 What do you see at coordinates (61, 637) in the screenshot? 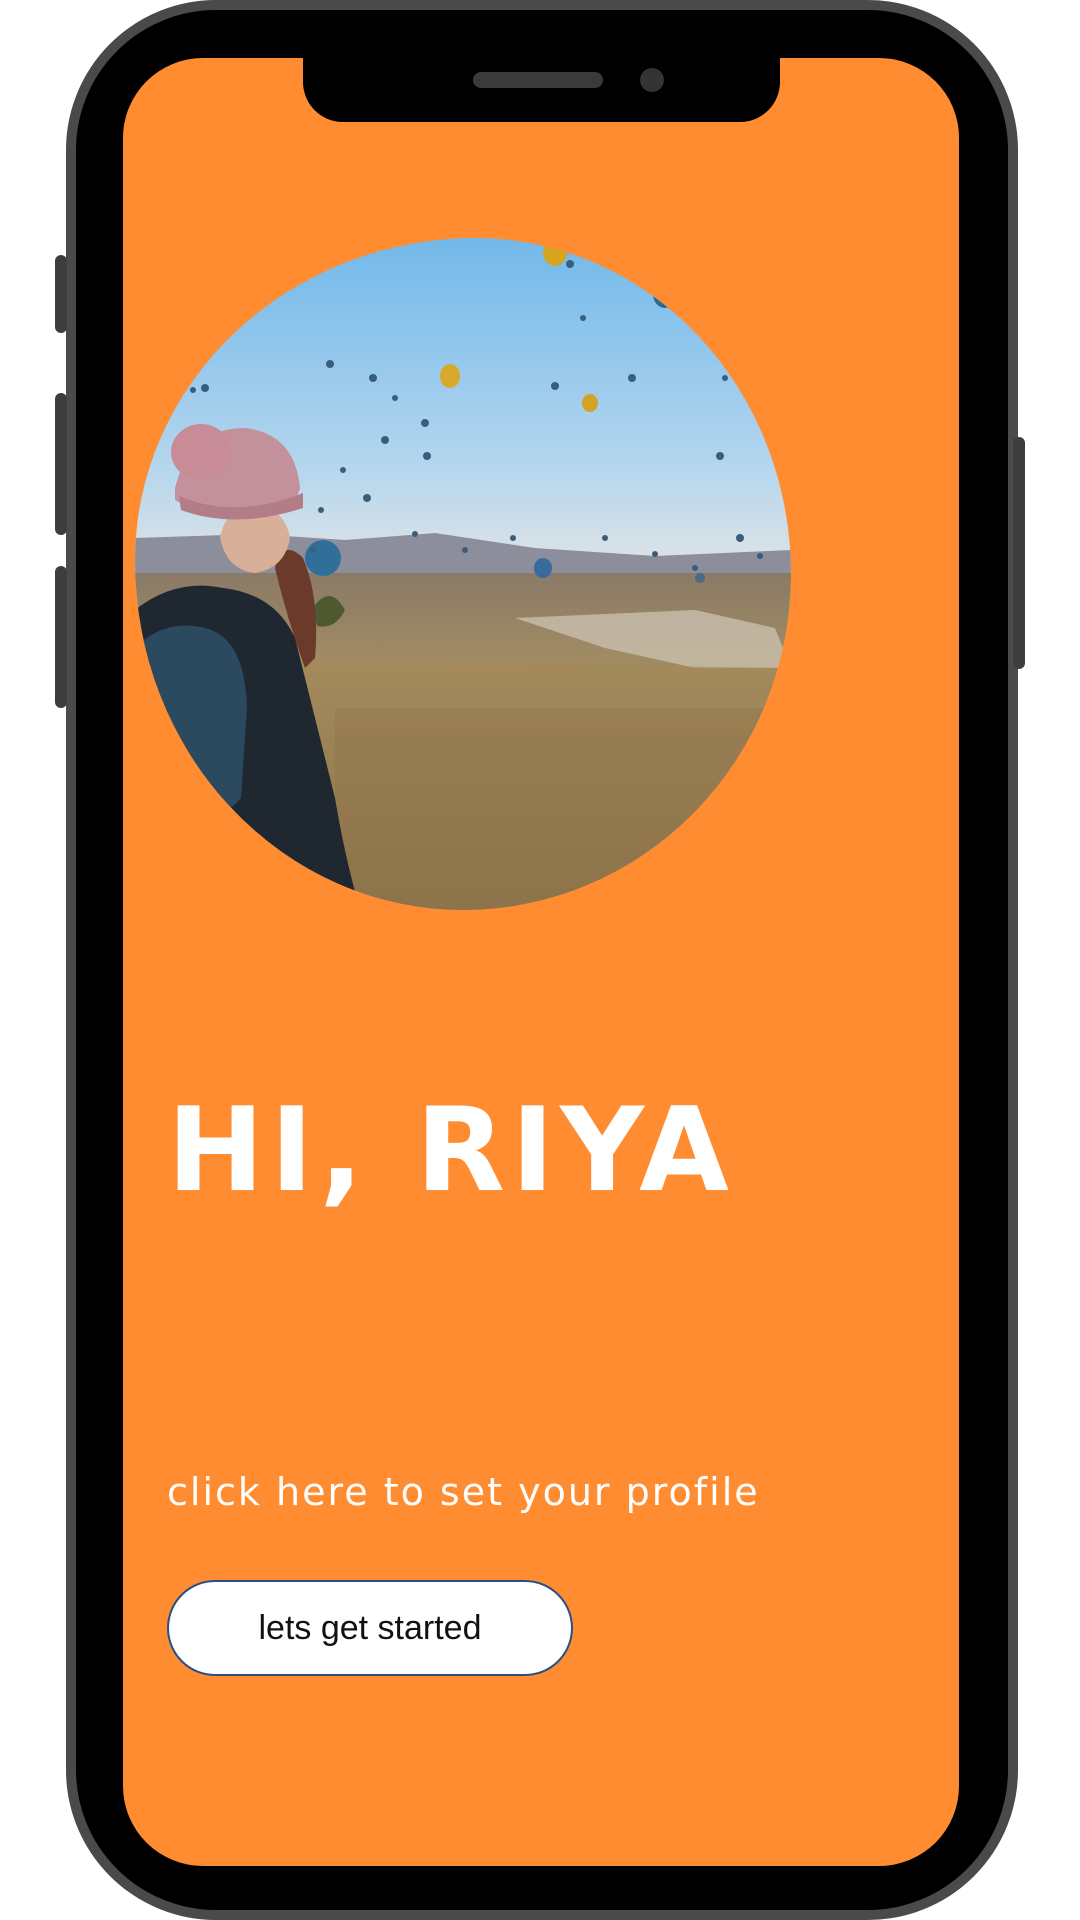
I see `volume-down-button` at bounding box center [61, 637].